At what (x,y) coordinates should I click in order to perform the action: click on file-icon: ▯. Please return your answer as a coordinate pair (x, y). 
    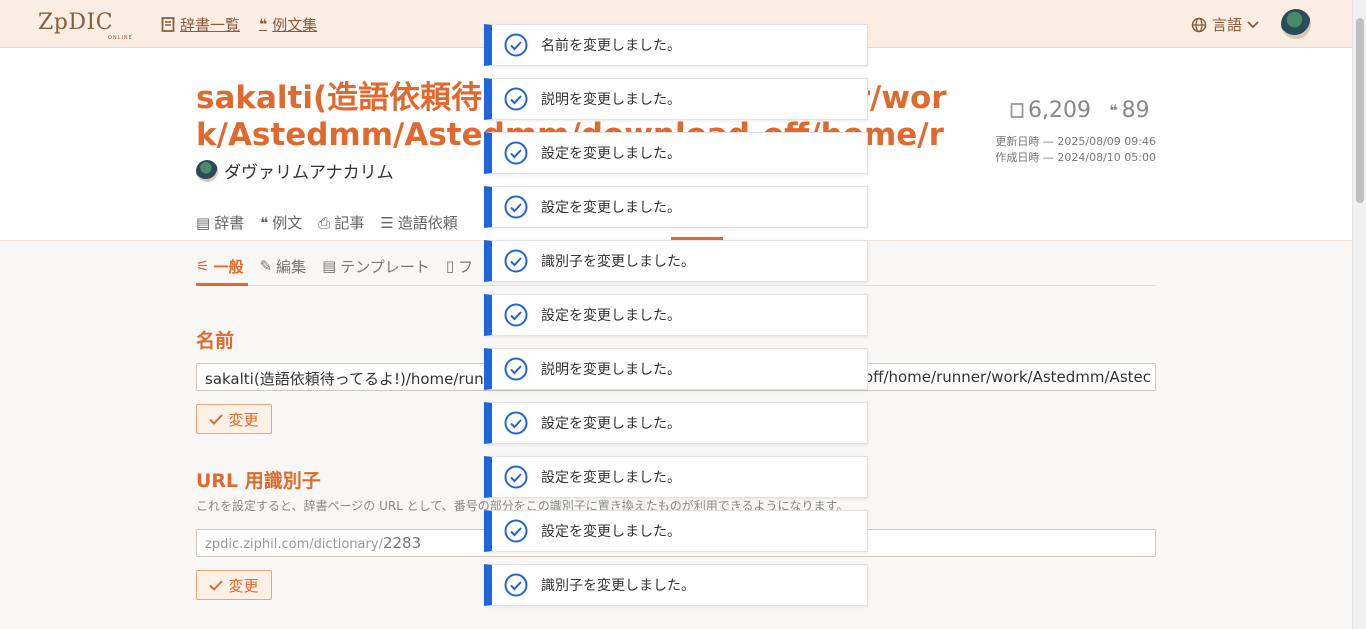
    Looking at the image, I should click on (450, 266).